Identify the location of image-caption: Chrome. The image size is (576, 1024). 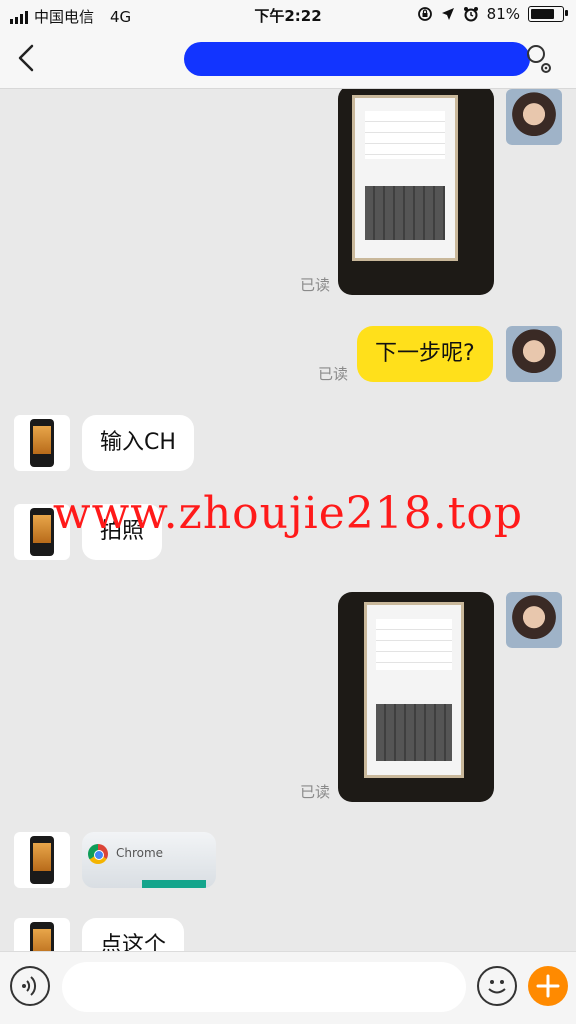
(140, 853).